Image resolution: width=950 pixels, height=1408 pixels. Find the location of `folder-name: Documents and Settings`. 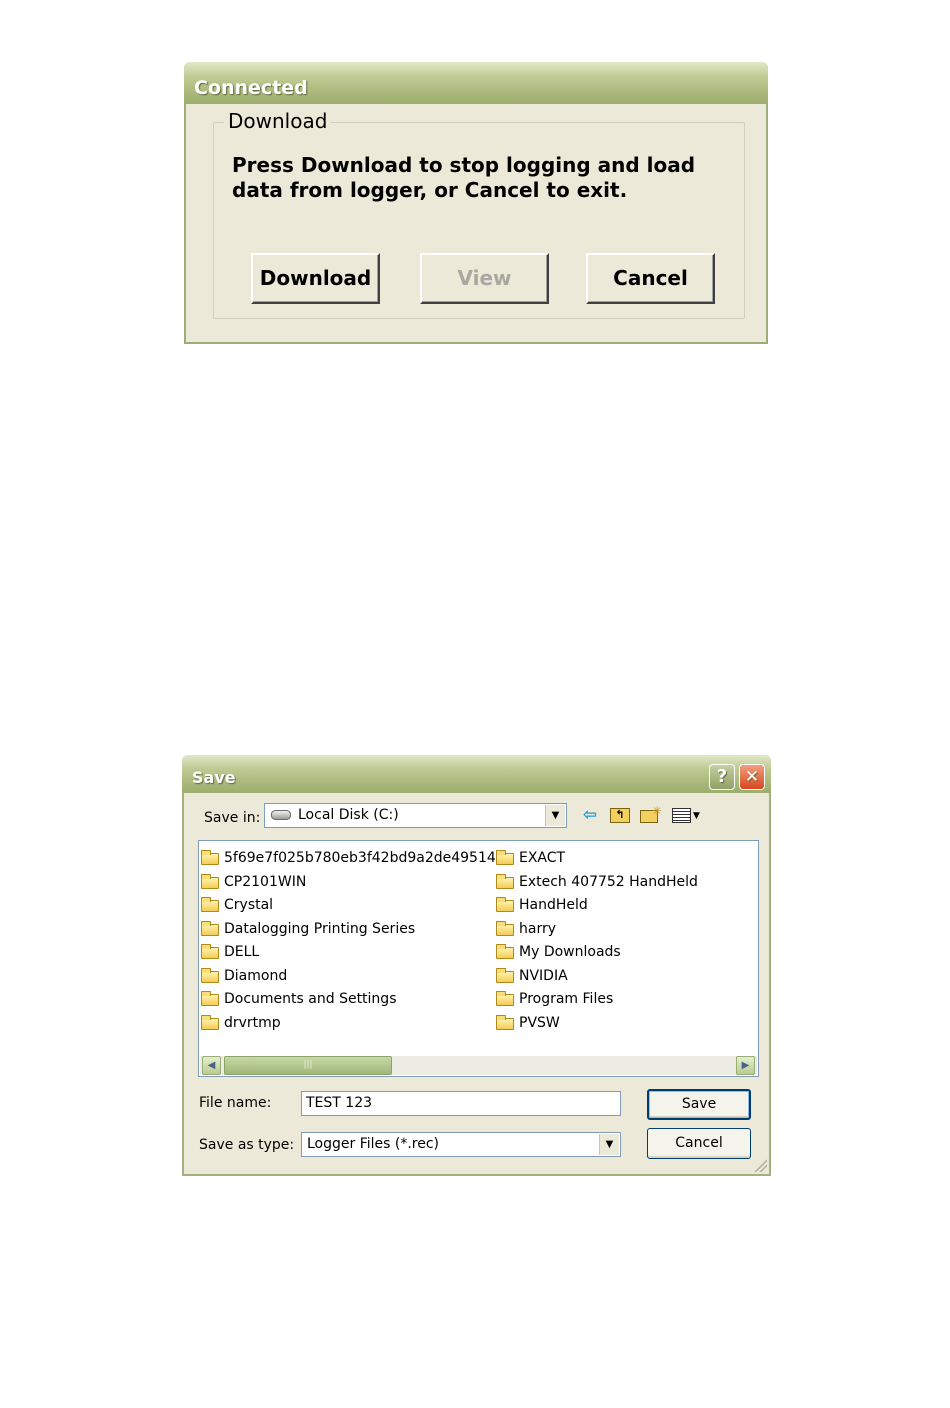

folder-name: Documents and Settings is located at coordinates (310, 999).